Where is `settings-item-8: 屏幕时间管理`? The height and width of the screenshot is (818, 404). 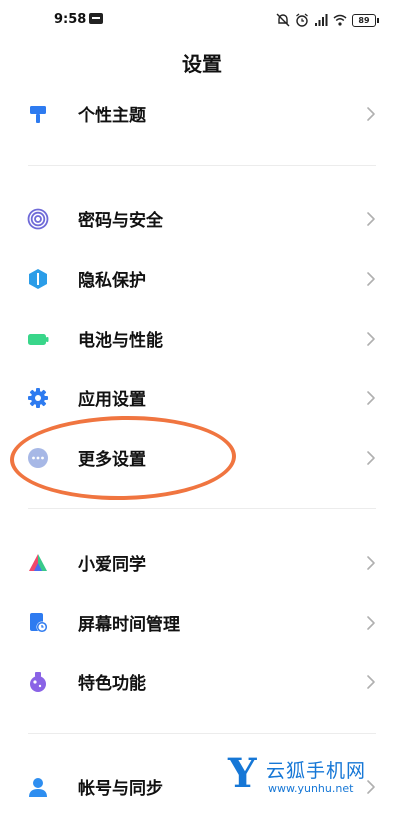 settings-item-8: 屏幕时间管理 is located at coordinates (202, 623).